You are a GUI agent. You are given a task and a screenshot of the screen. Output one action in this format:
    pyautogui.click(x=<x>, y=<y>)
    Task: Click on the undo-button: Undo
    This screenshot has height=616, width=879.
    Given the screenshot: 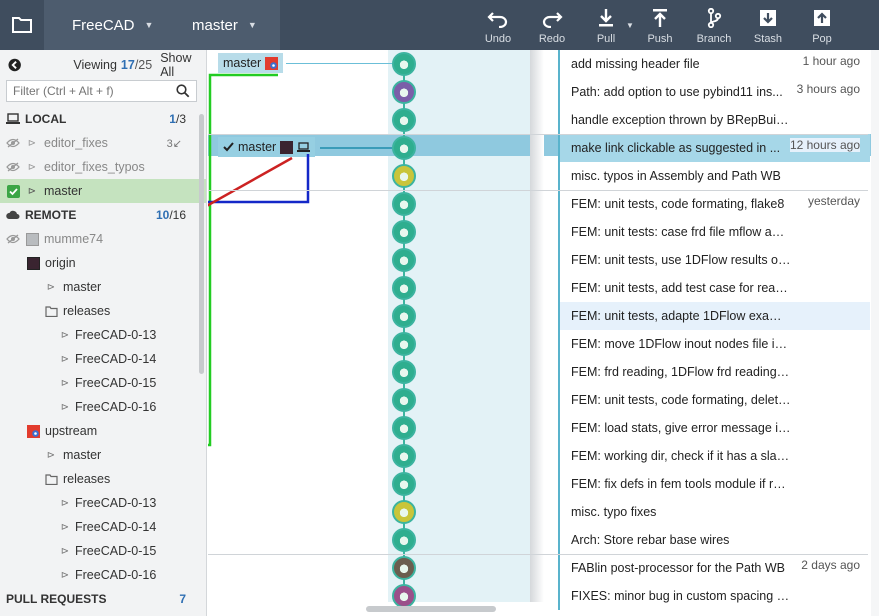 What is the action you would take?
    pyautogui.click(x=498, y=25)
    